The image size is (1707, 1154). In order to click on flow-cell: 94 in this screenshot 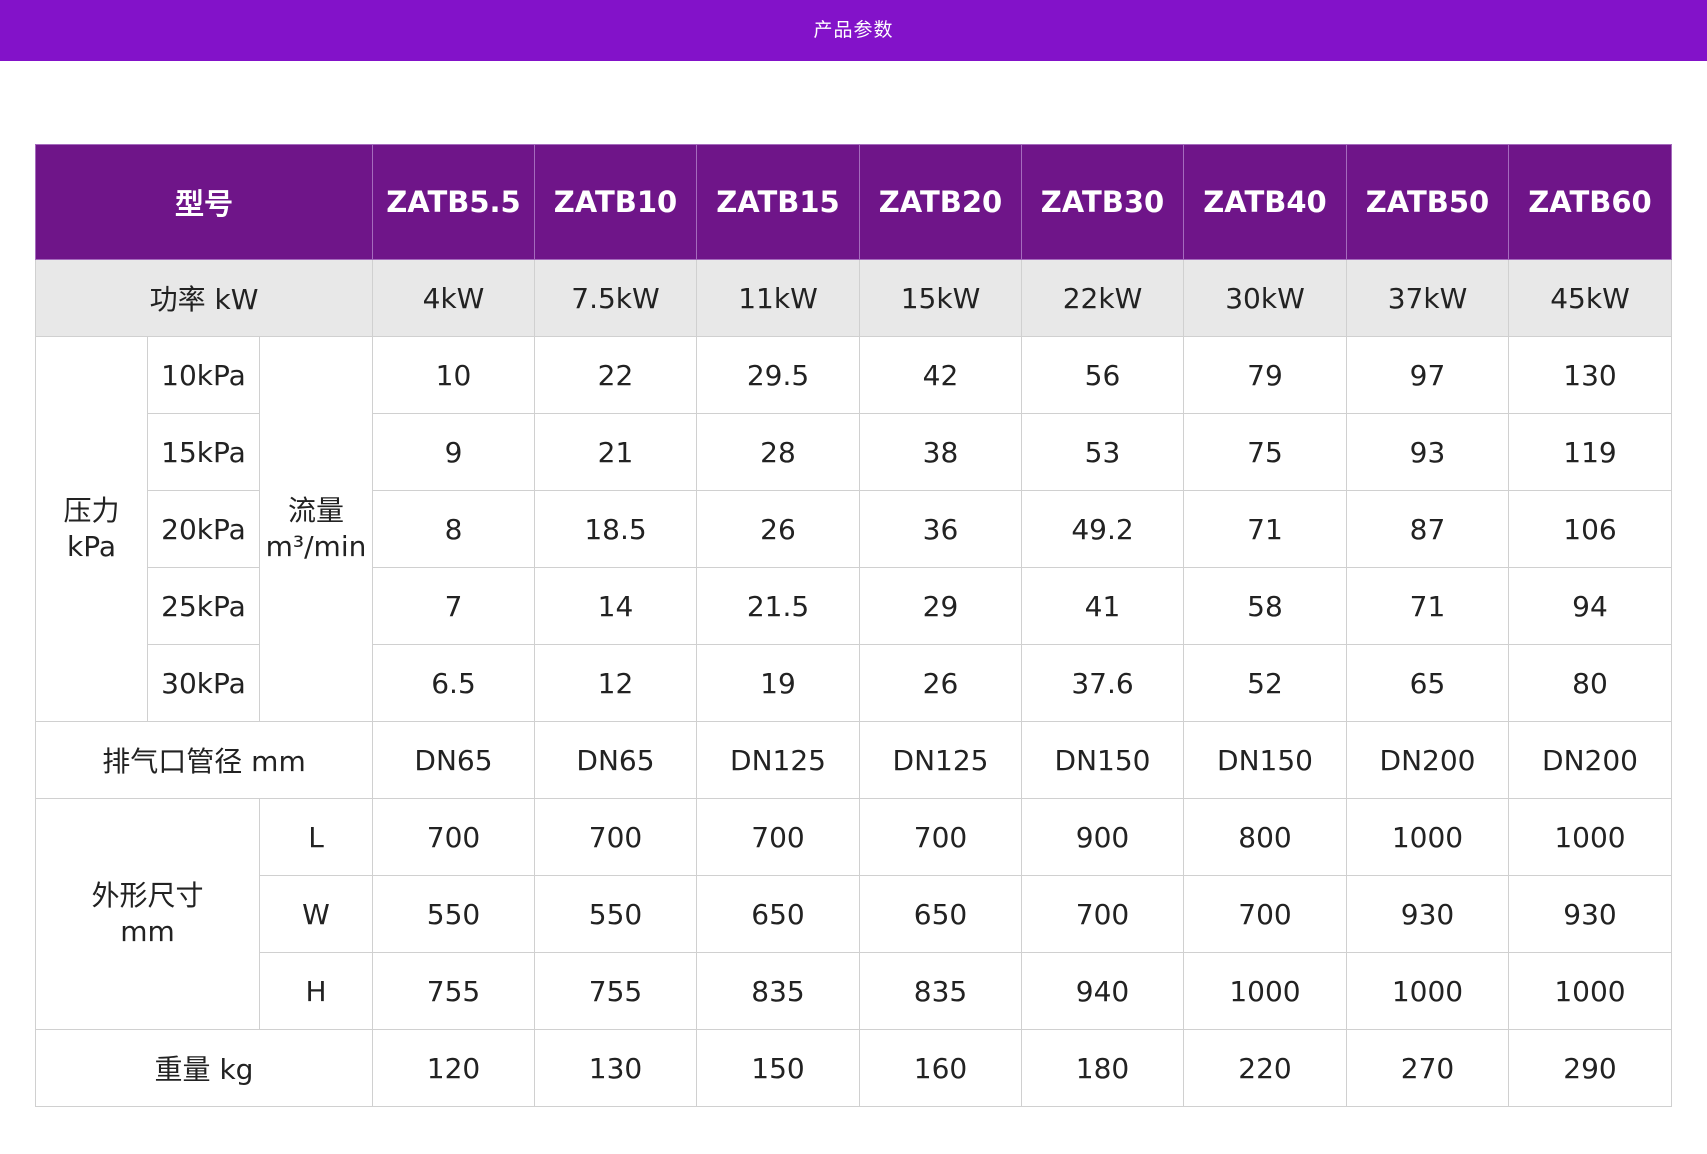, I will do `click(1590, 606)`.